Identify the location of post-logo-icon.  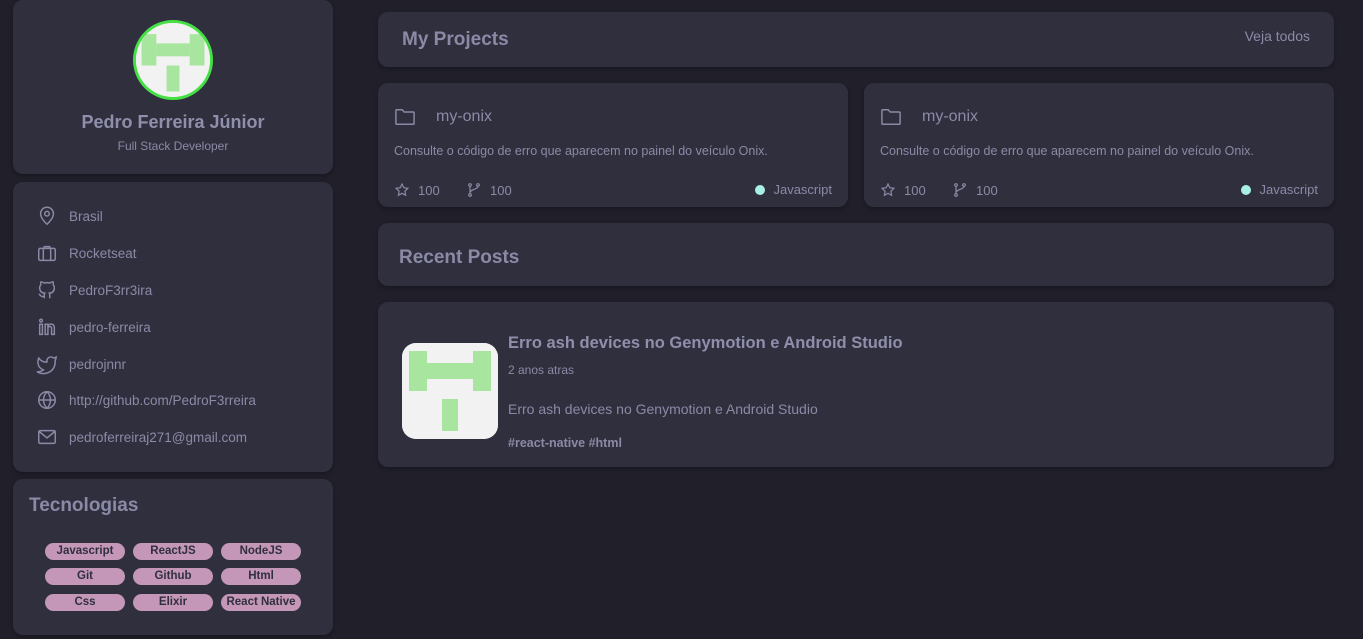
(450, 391).